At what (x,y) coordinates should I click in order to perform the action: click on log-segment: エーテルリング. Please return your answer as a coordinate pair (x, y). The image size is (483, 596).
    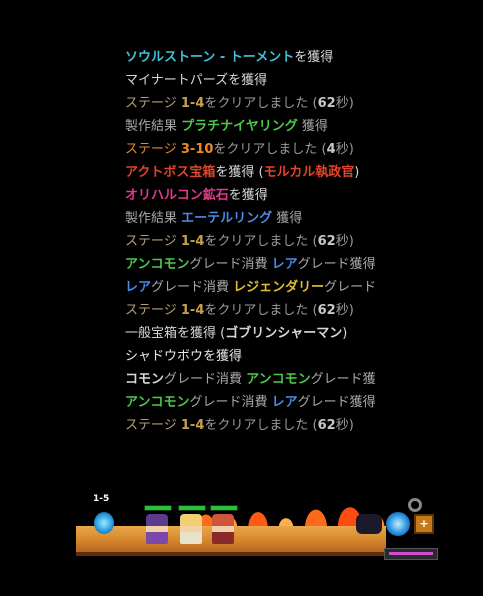
    Looking at the image, I should click on (227, 218).